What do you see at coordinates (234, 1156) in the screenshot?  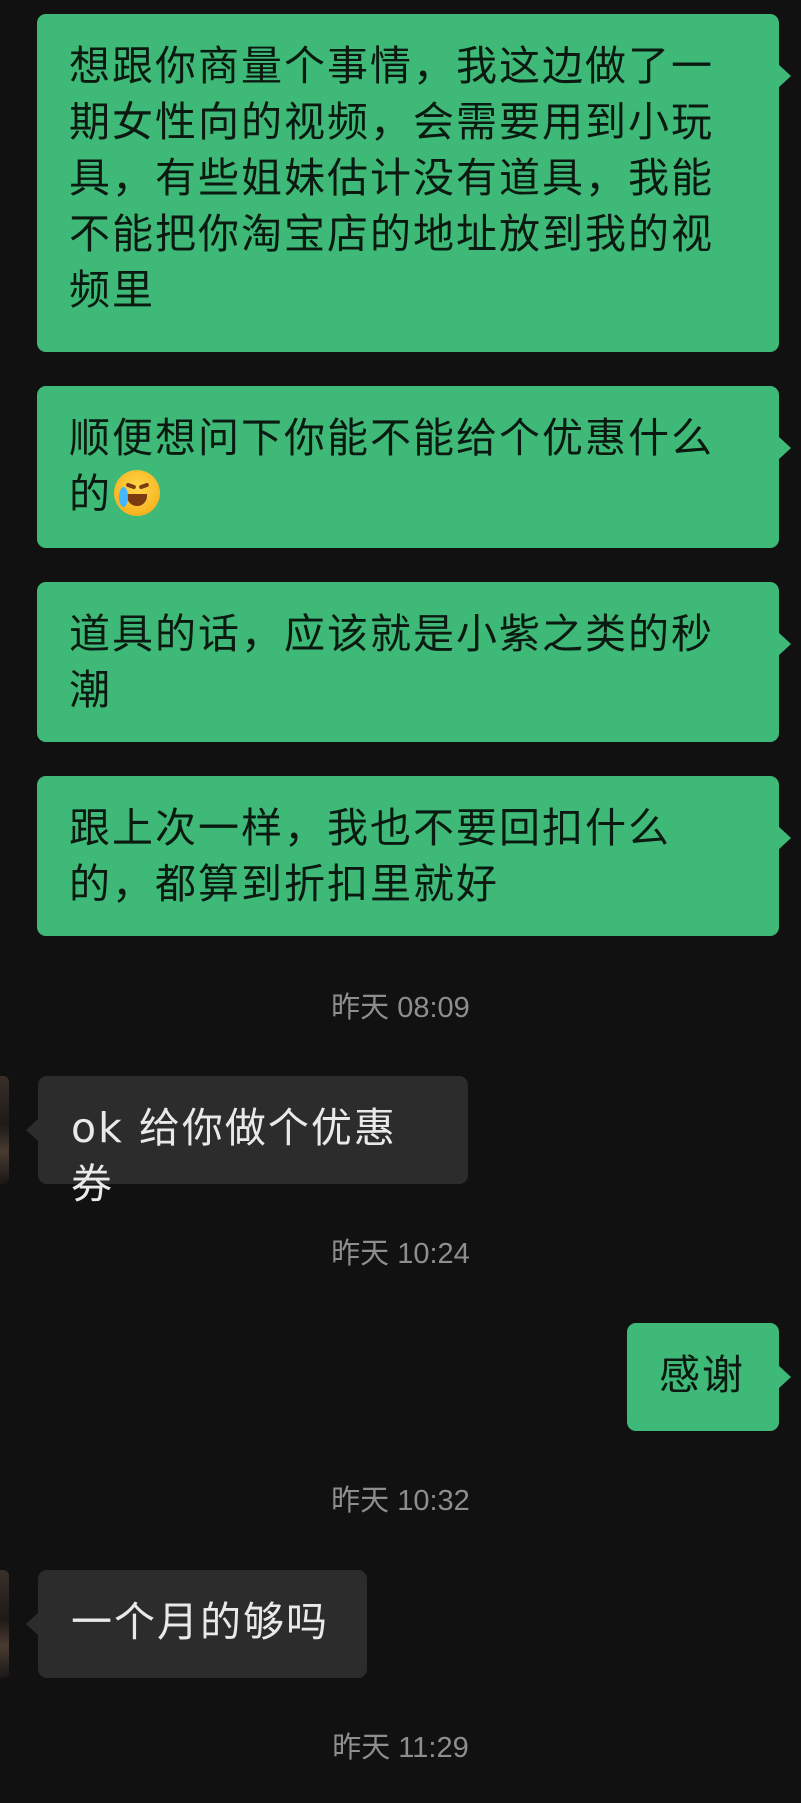 I see `message-text: ok 给你做个优惠券` at bounding box center [234, 1156].